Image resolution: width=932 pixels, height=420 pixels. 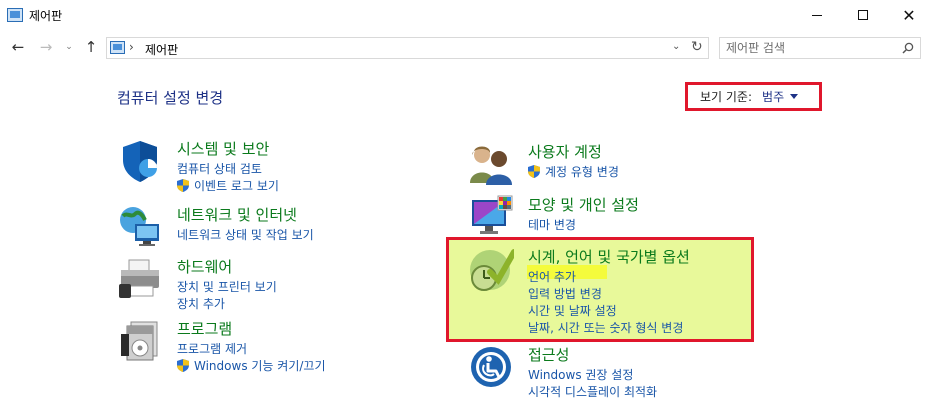 I want to click on link-label: 프로그램 제거, so click(x=212, y=349).